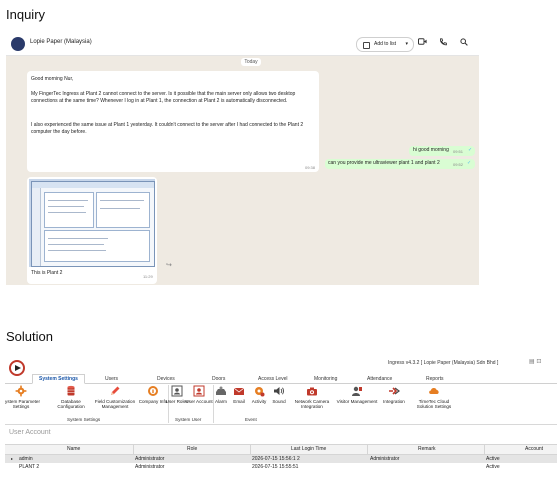  What do you see at coordinates (458, 151) in the screenshot?
I see `message-time: 09:51` at bounding box center [458, 151].